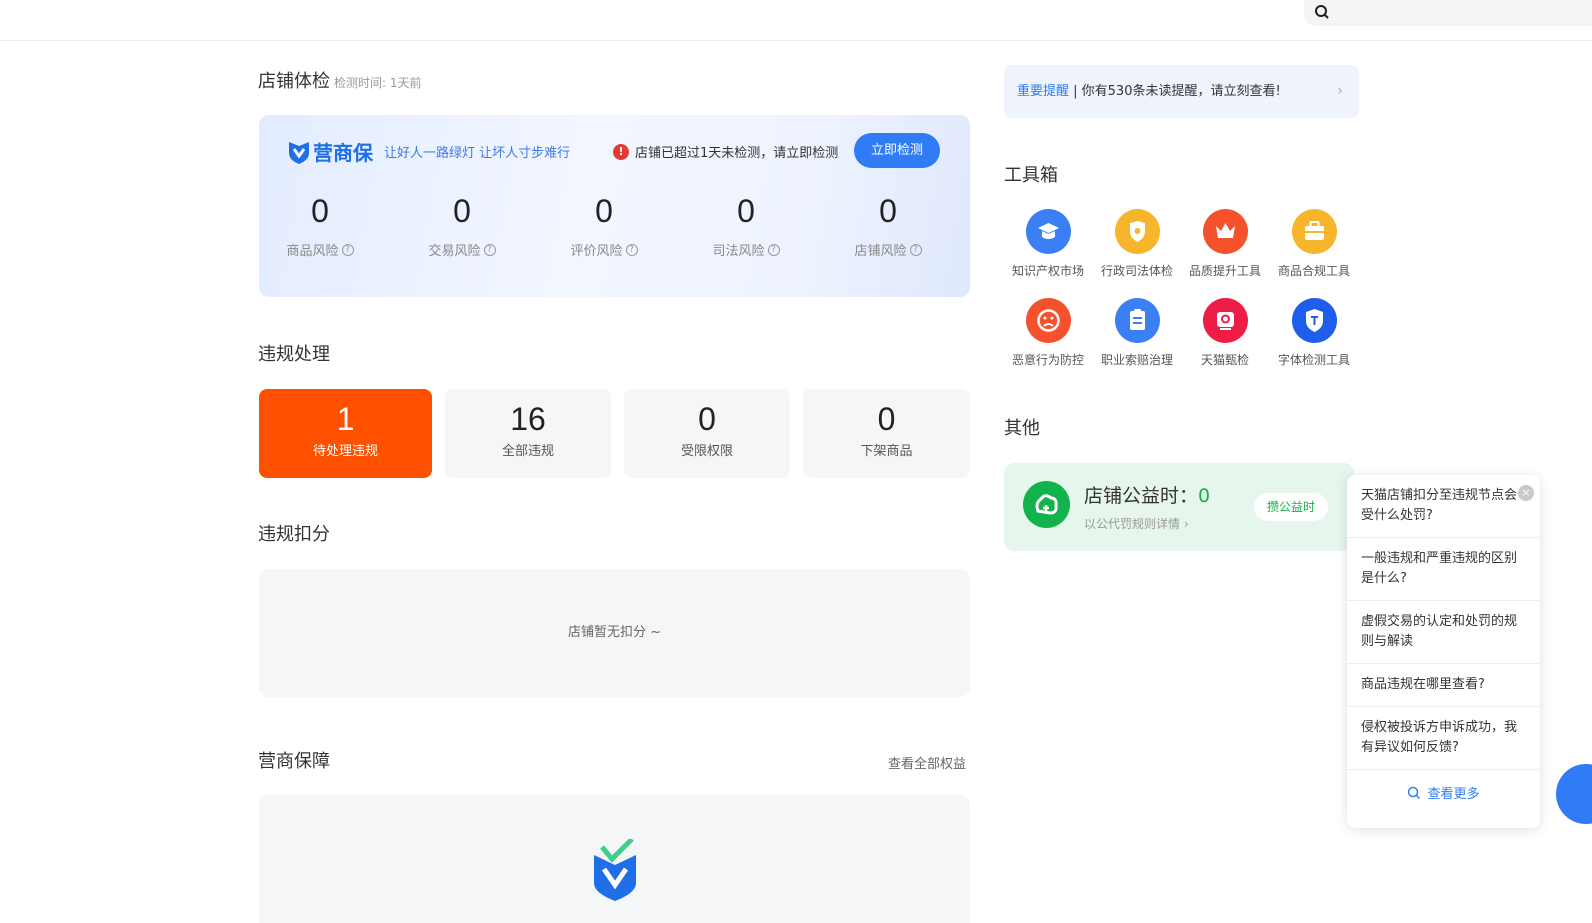 The image size is (1592, 923). What do you see at coordinates (1175, 91) in the screenshot?
I see `notice-text: | 你有530条未读提醒，请立刻查看!` at bounding box center [1175, 91].